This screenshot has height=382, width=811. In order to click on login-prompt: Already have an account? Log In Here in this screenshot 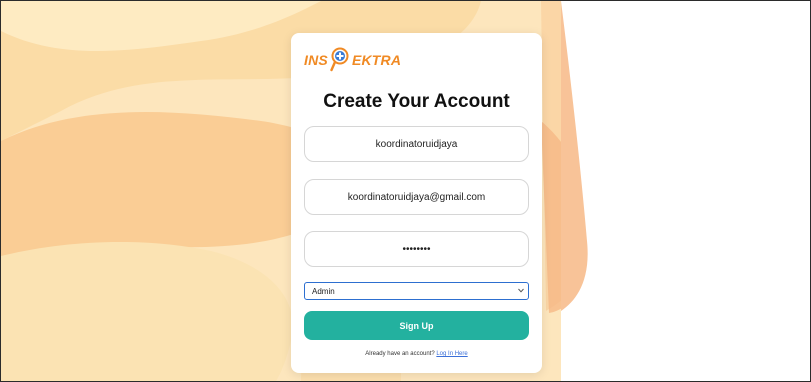, I will do `click(416, 354)`.